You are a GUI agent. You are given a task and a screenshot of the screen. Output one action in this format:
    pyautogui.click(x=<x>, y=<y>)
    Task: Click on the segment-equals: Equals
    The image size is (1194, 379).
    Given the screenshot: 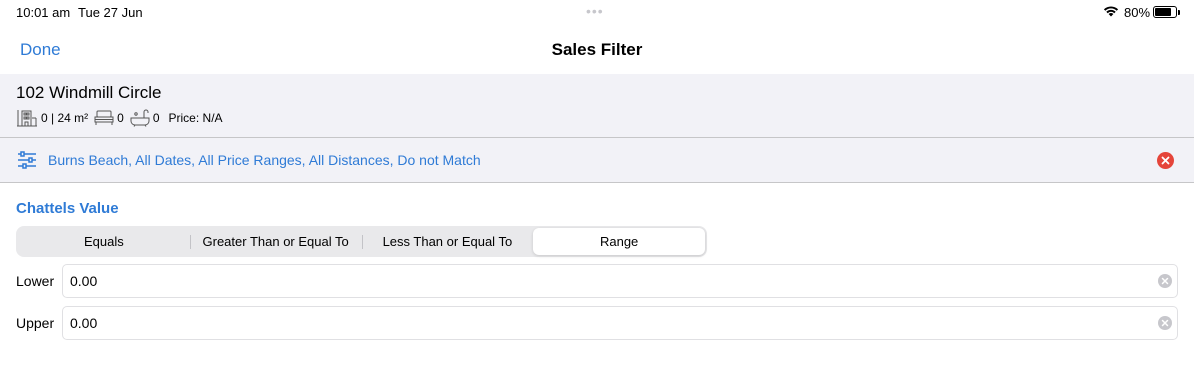 What is the action you would take?
    pyautogui.click(x=104, y=241)
    